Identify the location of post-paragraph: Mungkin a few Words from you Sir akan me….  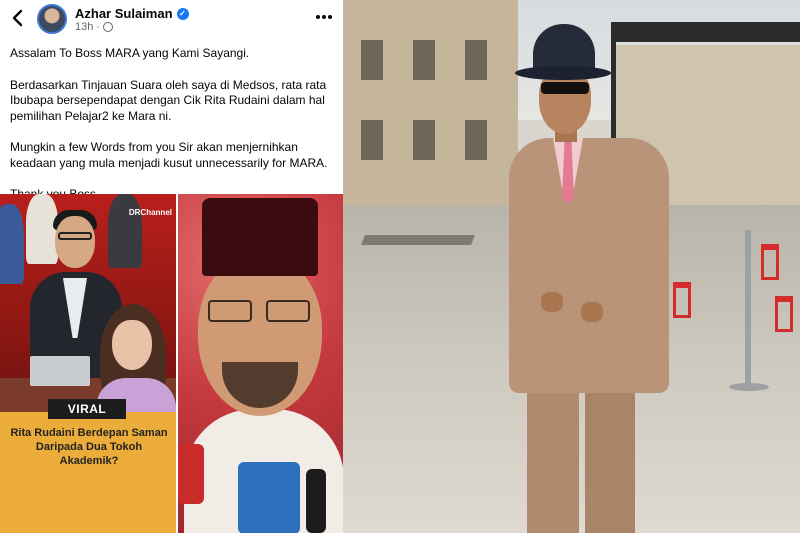
(169, 155).